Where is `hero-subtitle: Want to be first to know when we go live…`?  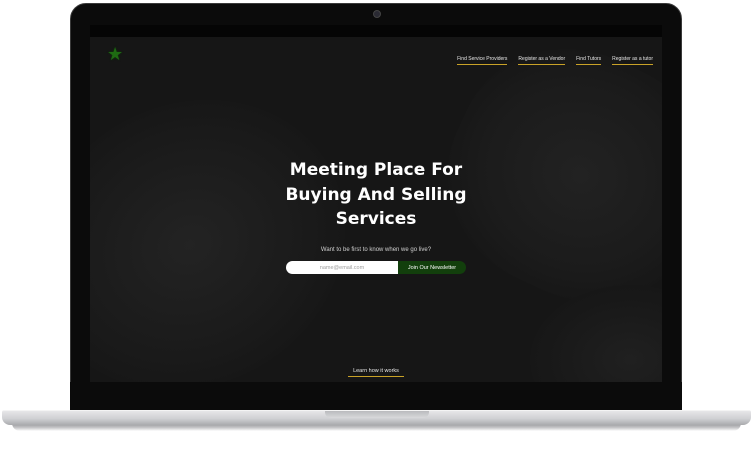
hero-subtitle: Want to be first to know when we go live… is located at coordinates (376, 250).